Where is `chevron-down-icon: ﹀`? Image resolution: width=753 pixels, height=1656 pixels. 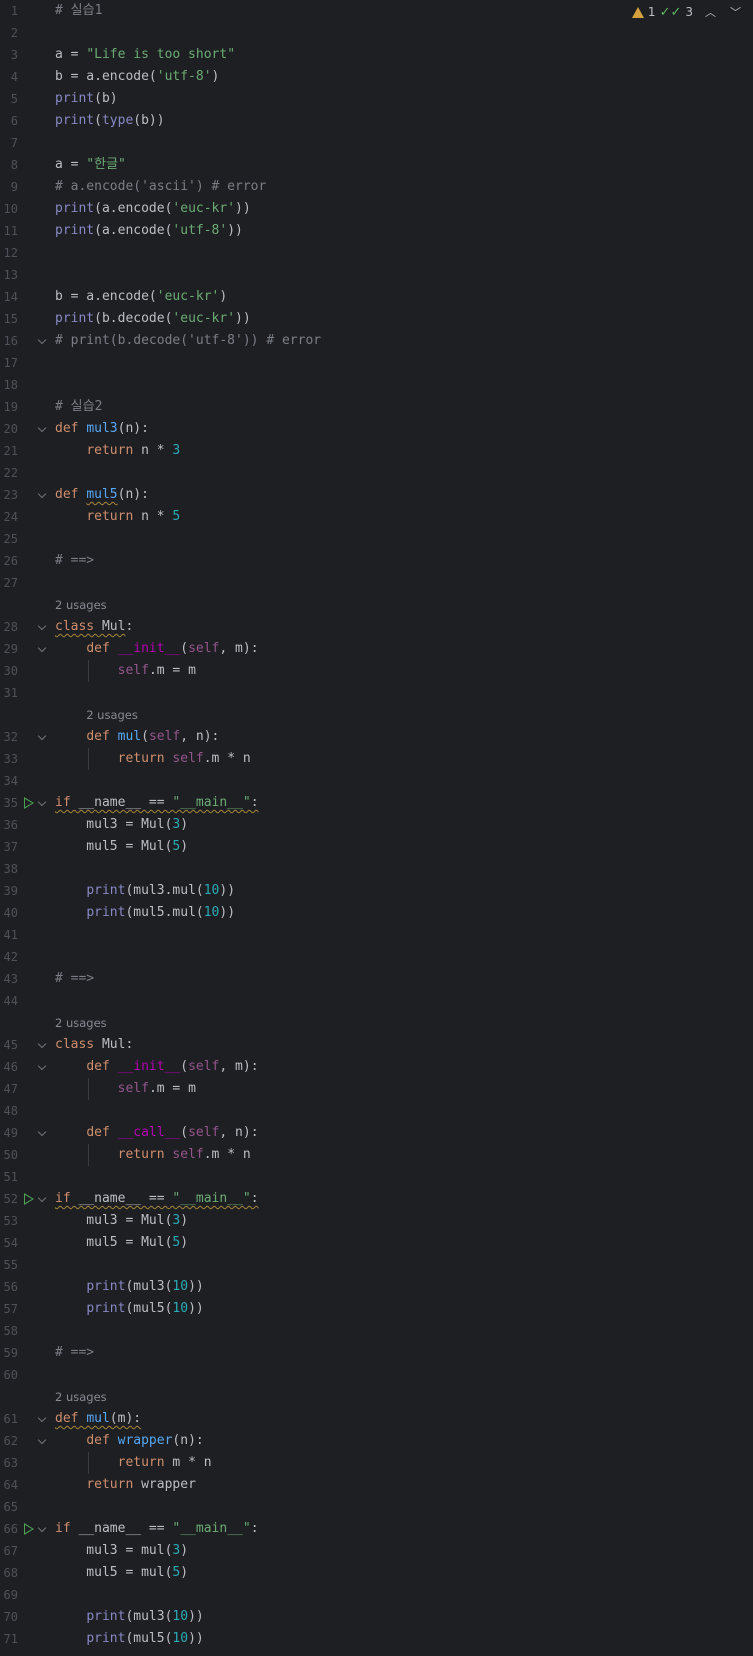
chevron-down-icon: ﹀ is located at coordinates (735, 12).